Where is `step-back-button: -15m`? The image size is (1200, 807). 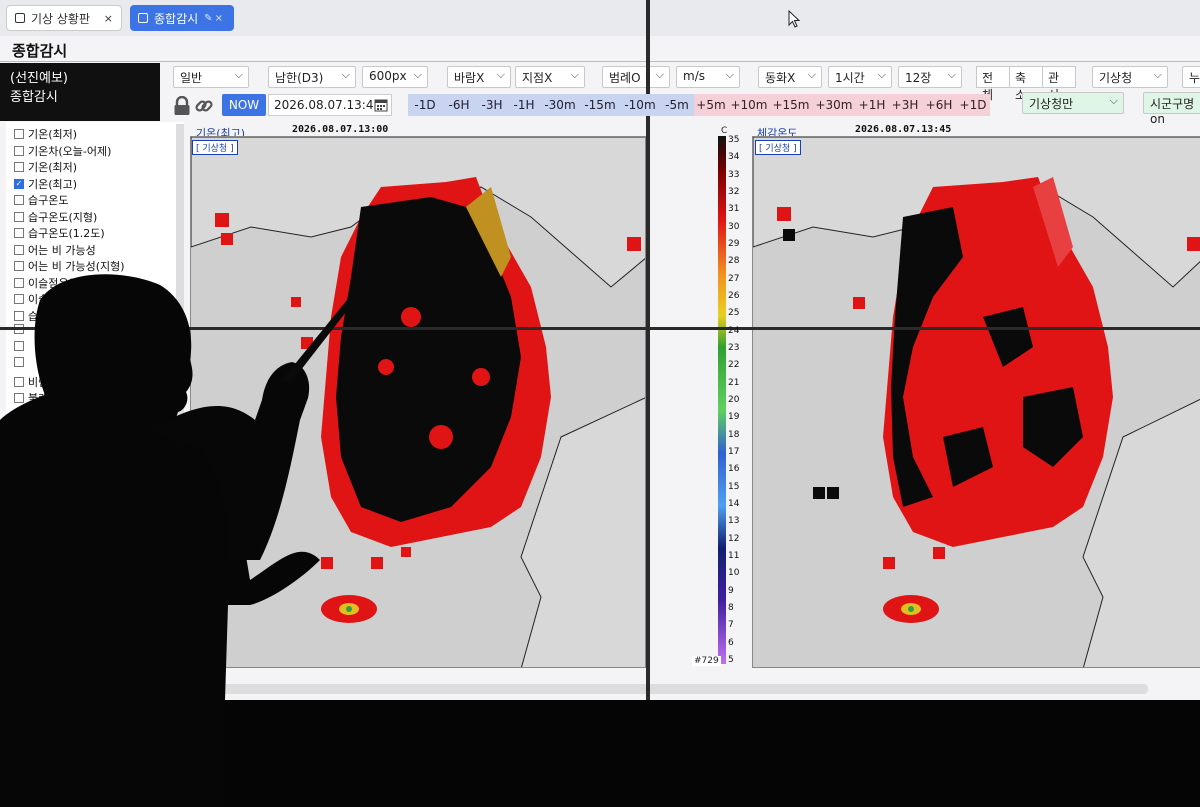 step-back-button: -15m is located at coordinates (600, 105).